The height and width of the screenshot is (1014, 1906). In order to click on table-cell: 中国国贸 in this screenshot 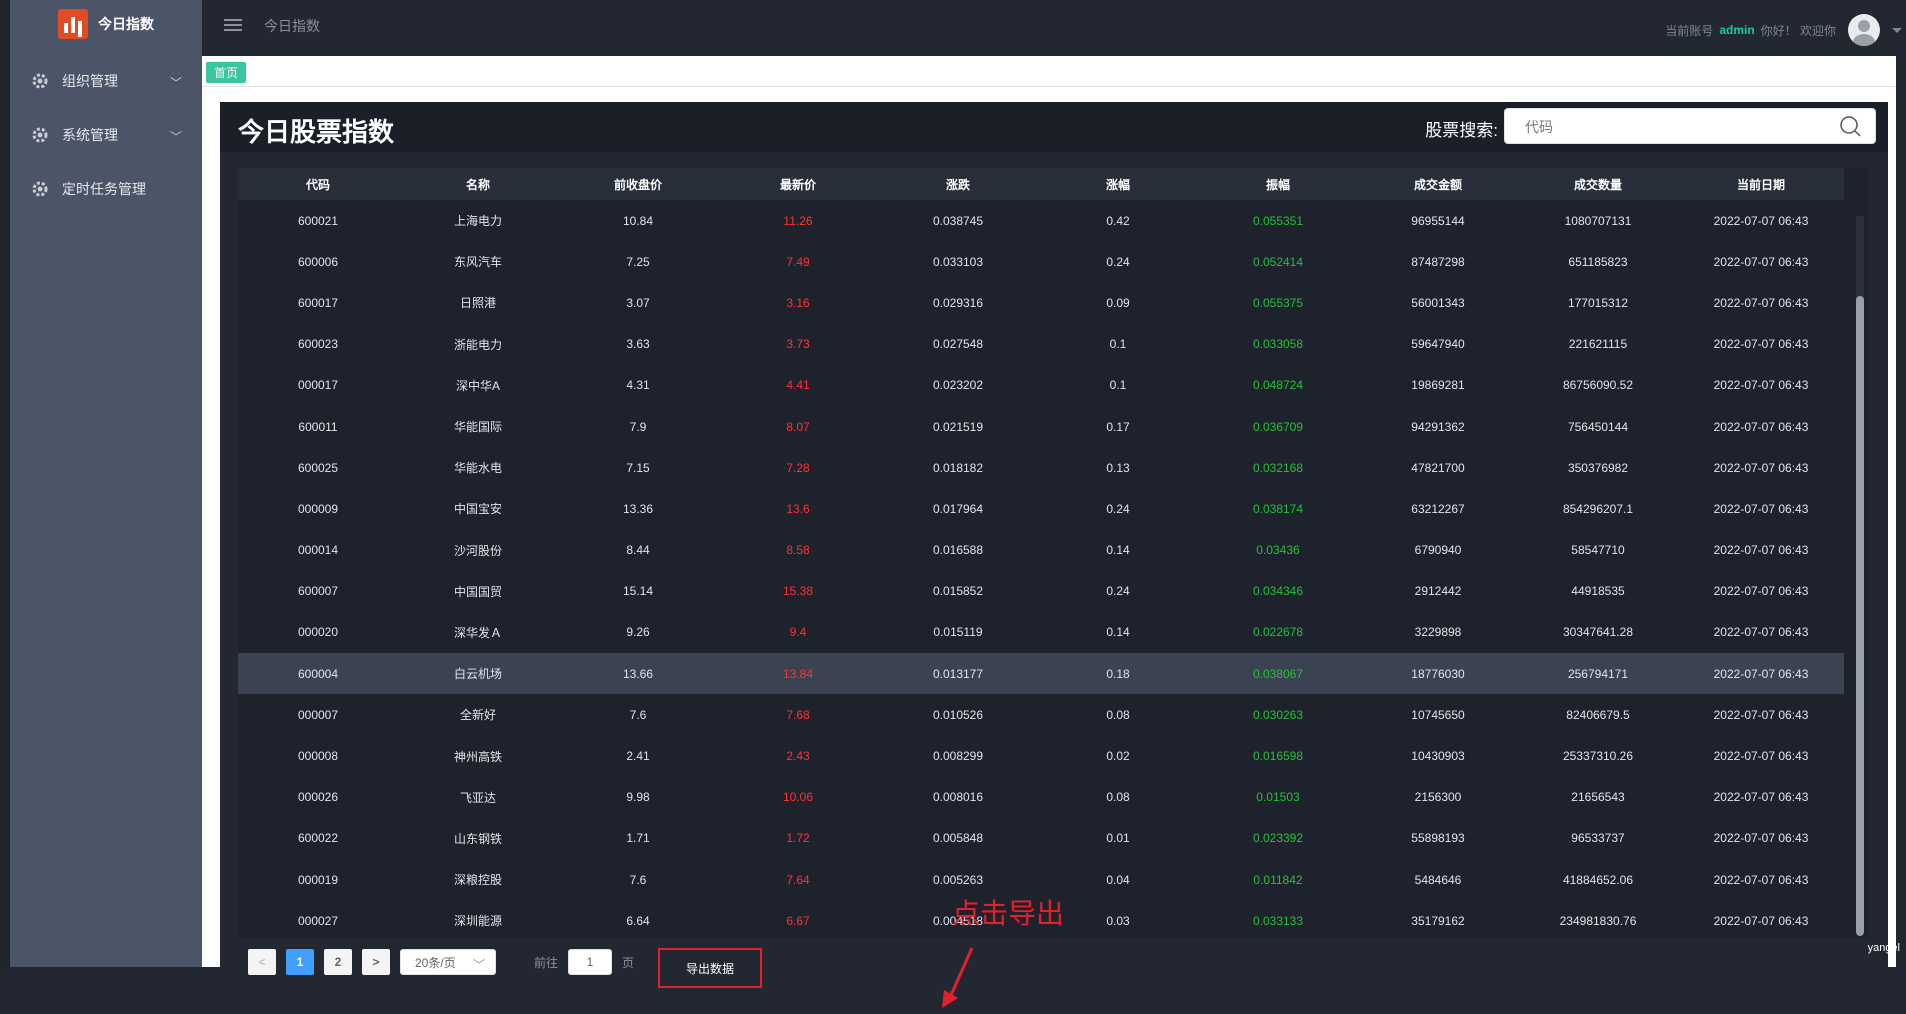, I will do `click(477, 591)`.